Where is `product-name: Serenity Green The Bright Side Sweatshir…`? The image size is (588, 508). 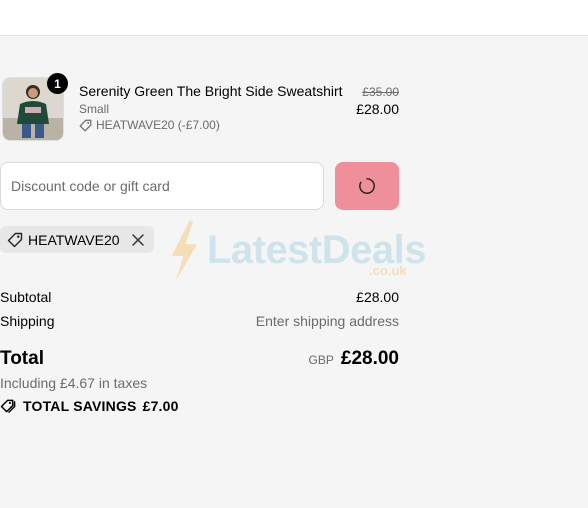
product-name: Serenity Green The Bright Side Sweatshir… is located at coordinates (211, 91).